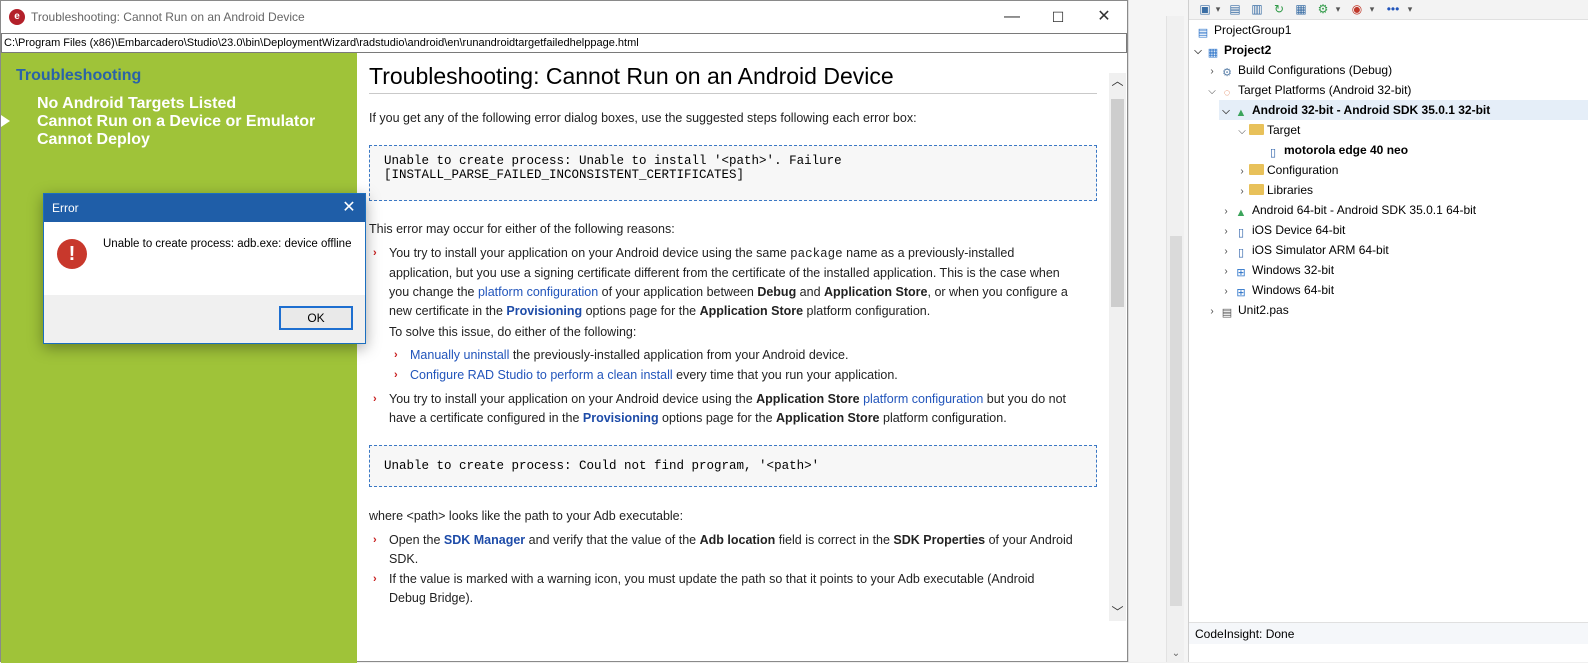 The height and width of the screenshot is (663, 1588). Describe the element at coordinates (1117, 203) in the screenshot. I see `scroll-thumb` at that location.